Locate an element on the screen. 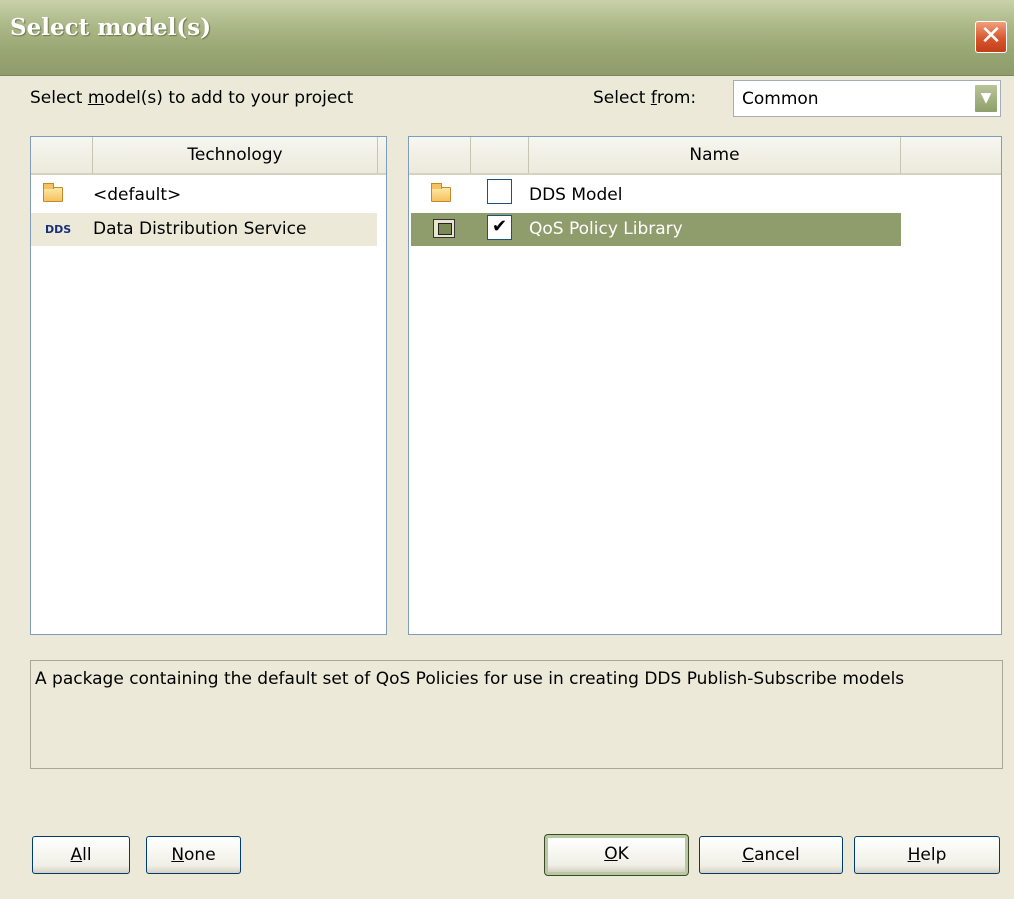  dds-icon: DDS is located at coordinates (58, 229).